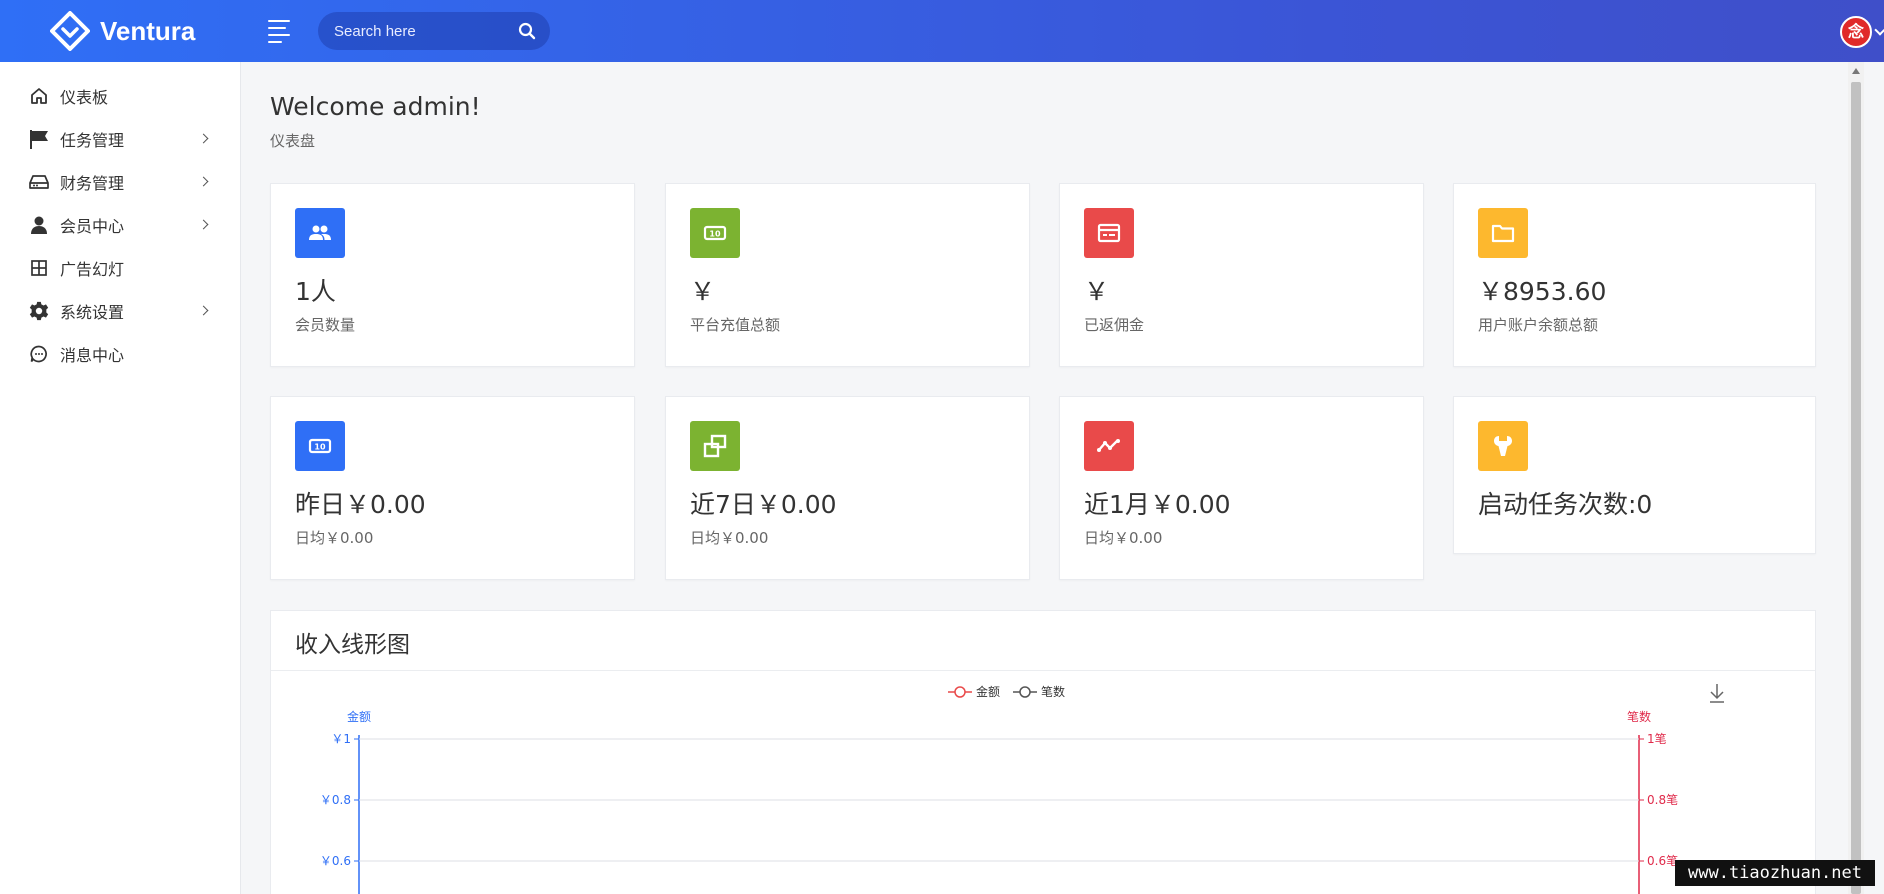 The width and height of the screenshot is (1884, 894). Describe the element at coordinates (84, 97) in the screenshot. I see `sidebar-item-label: 仪表板` at that location.